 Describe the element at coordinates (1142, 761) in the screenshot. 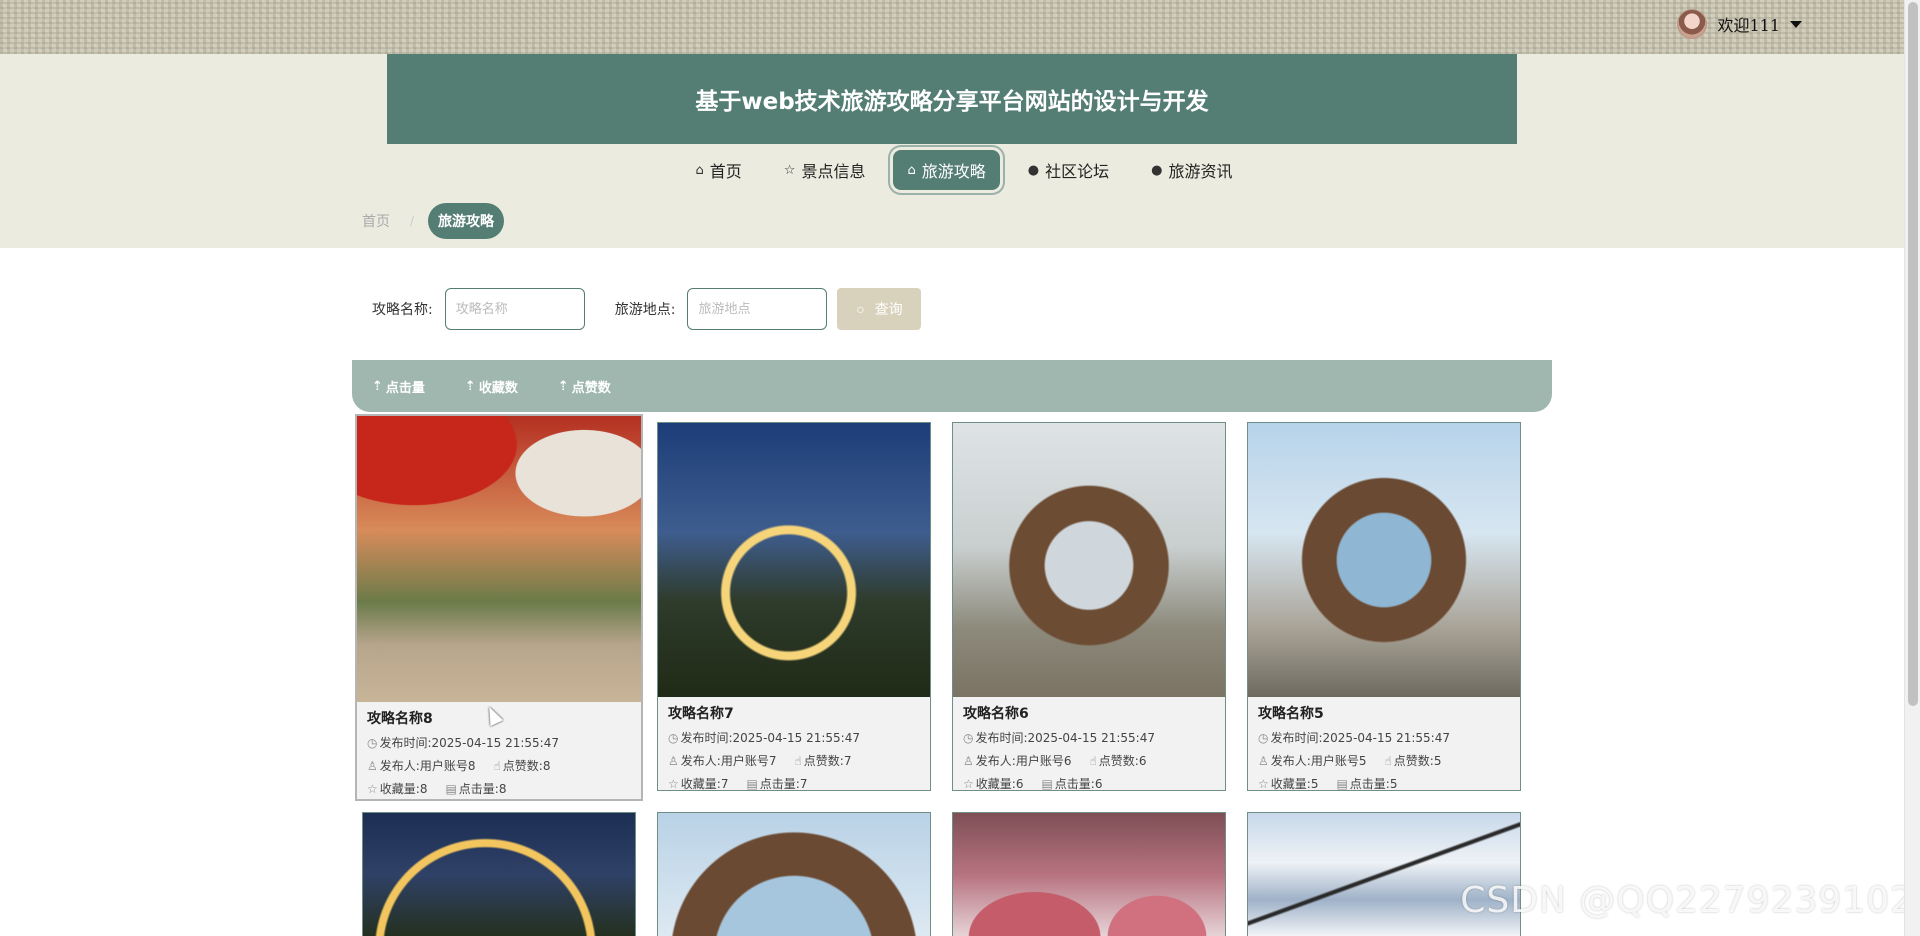

I see `likes-value: 6` at that location.